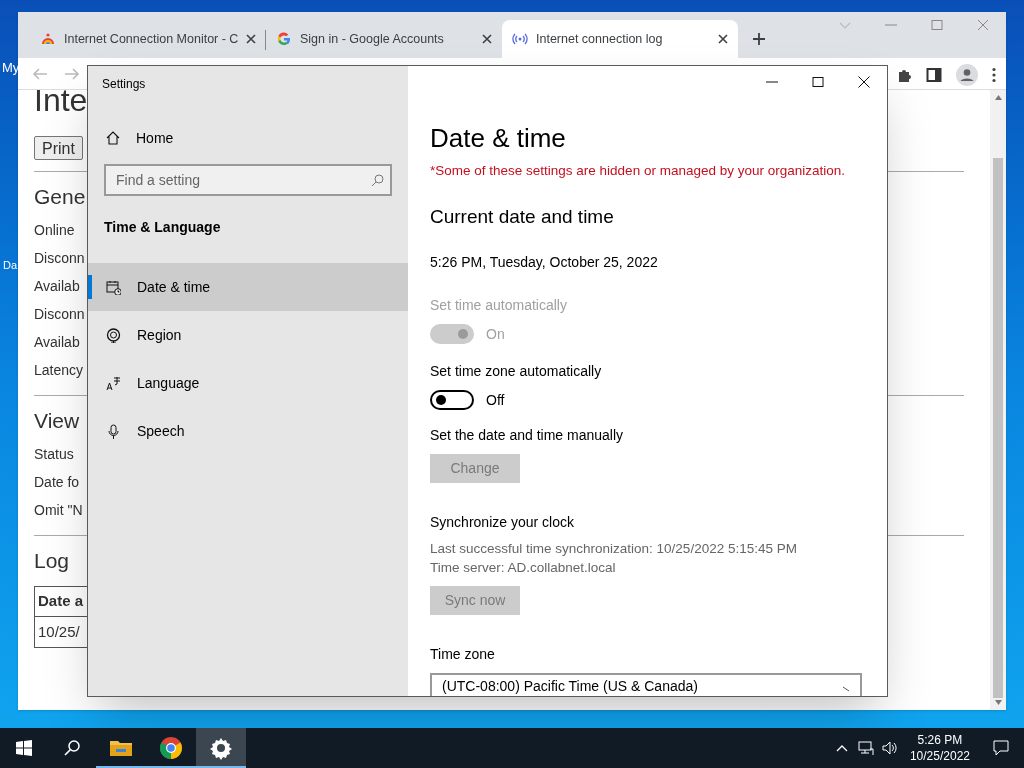 The image size is (1024, 768). What do you see at coordinates (498, 138) in the screenshot?
I see `page-title: Date & time` at bounding box center [498, 138].